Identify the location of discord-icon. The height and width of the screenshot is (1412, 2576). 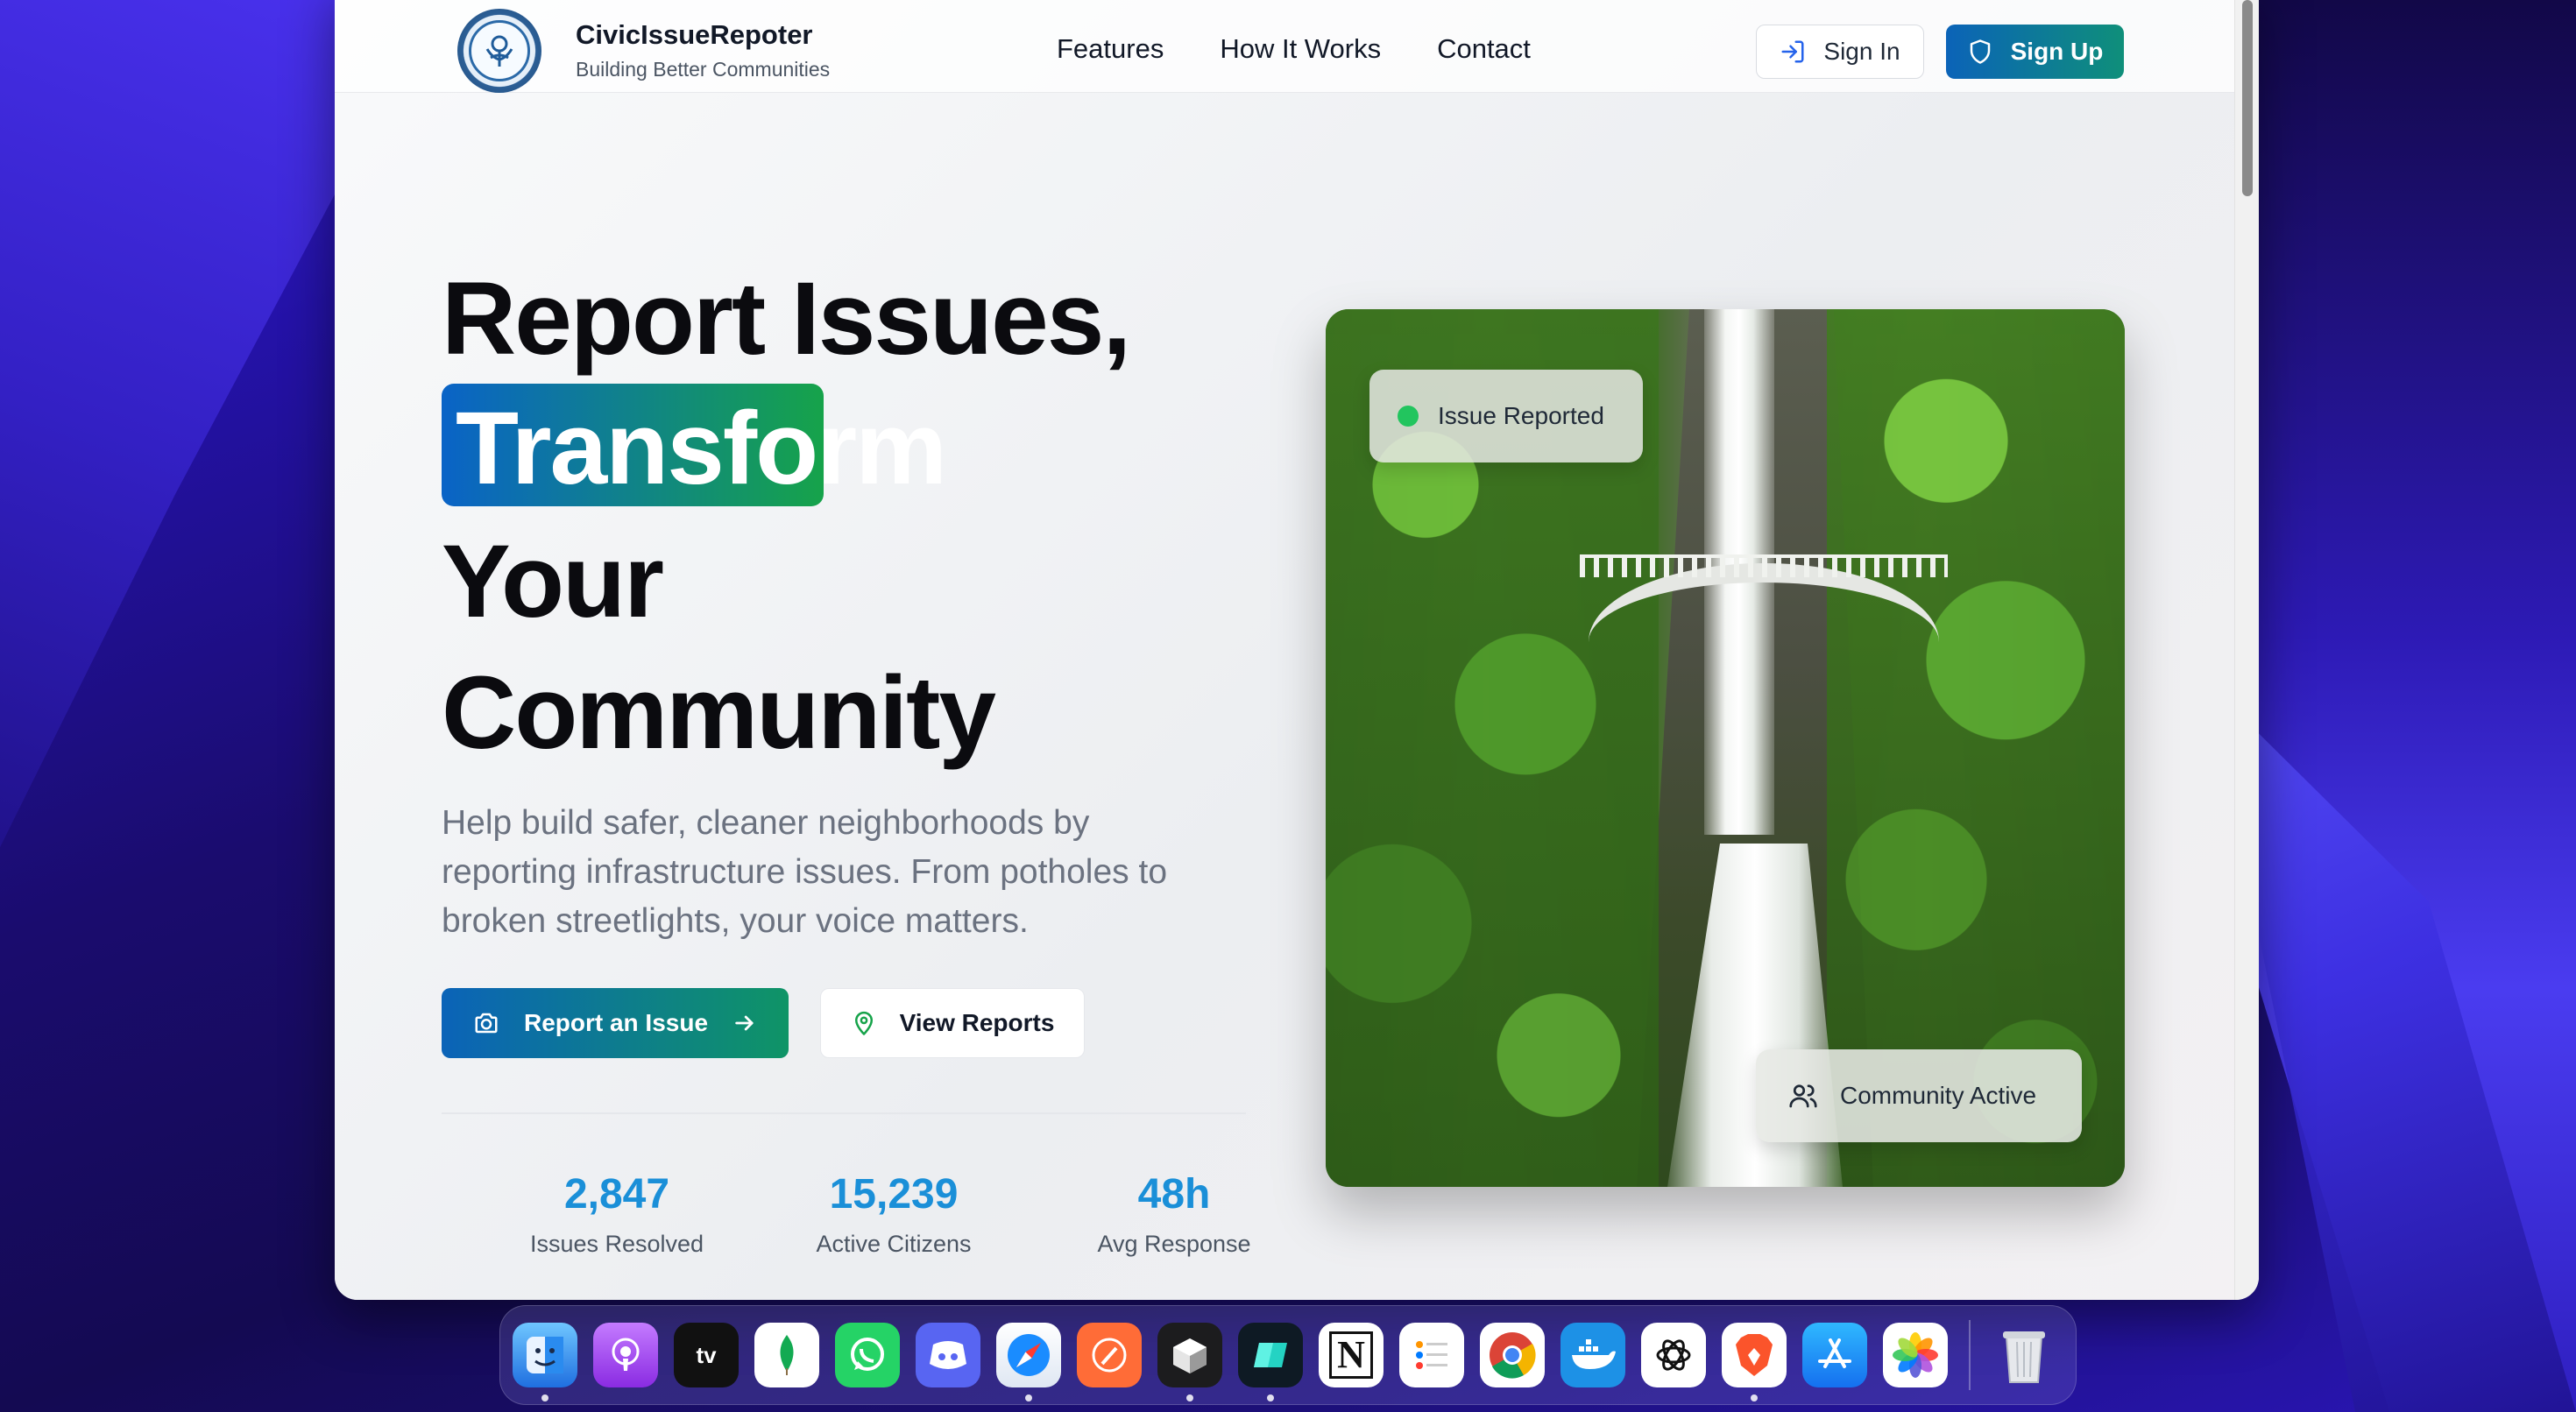
(948, 1355).